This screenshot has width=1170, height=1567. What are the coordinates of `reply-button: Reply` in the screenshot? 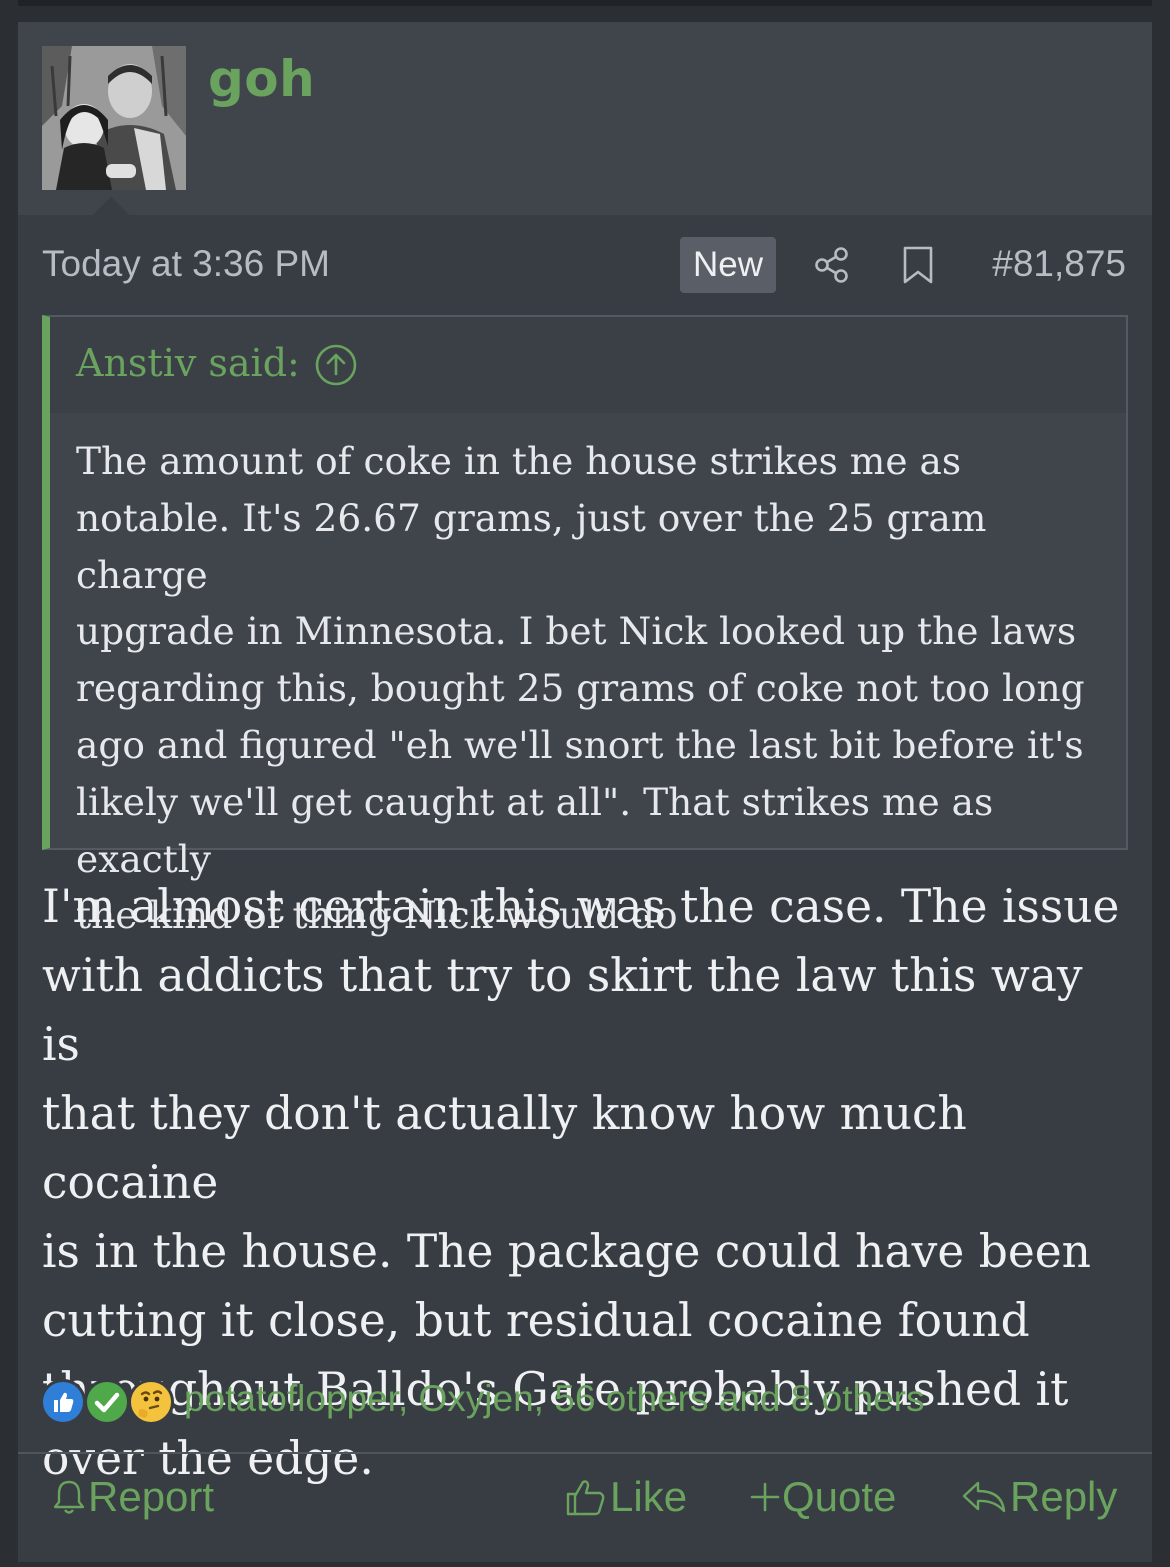 It's located at (1038, 1497).